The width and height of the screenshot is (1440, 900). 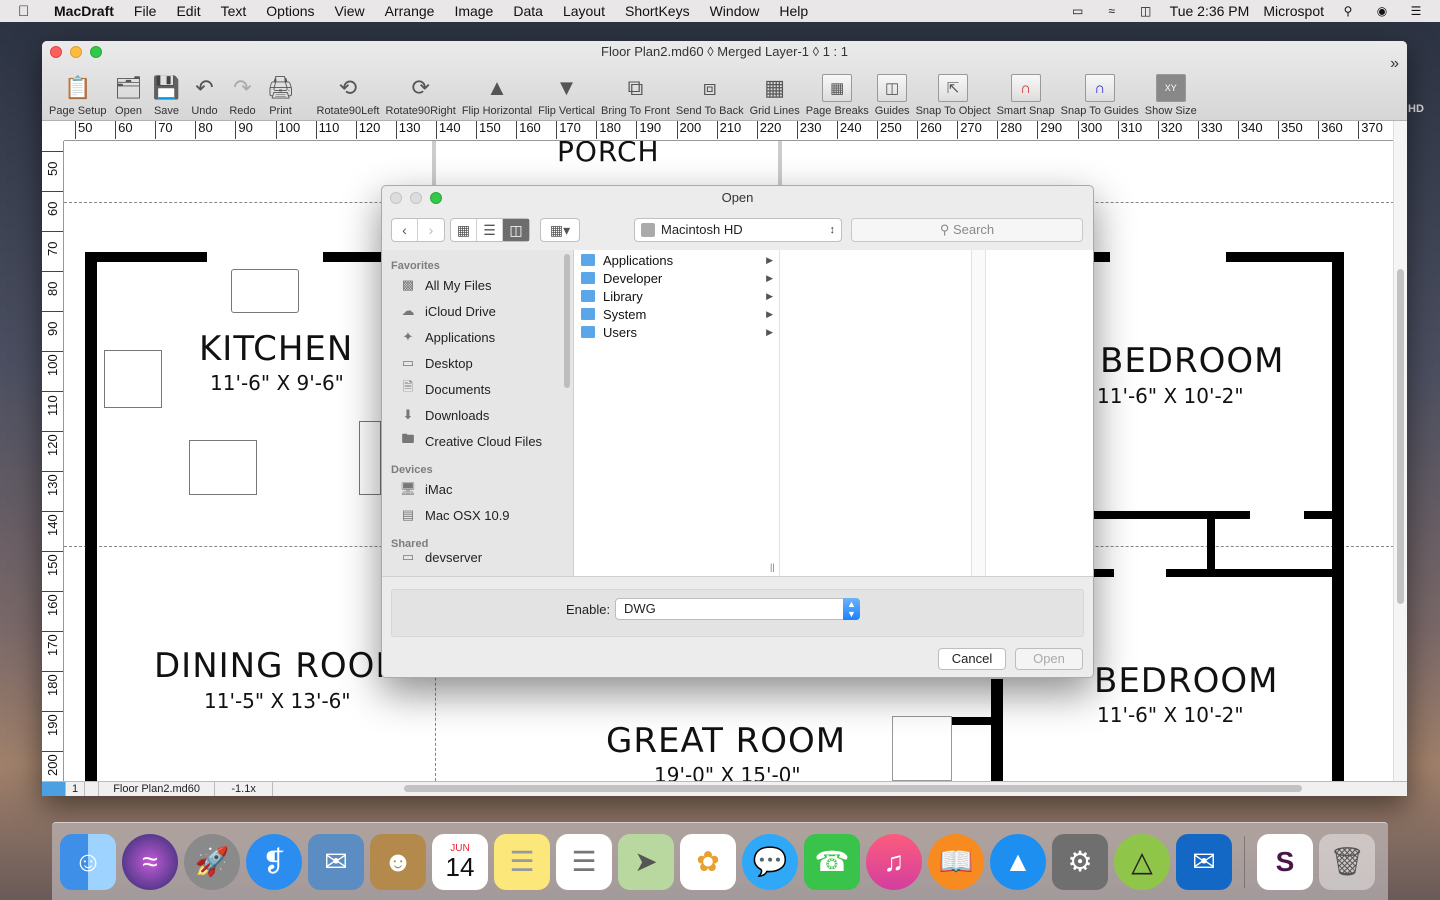 I want to click on siri-icon: ≈, so click(x=150, y=861).